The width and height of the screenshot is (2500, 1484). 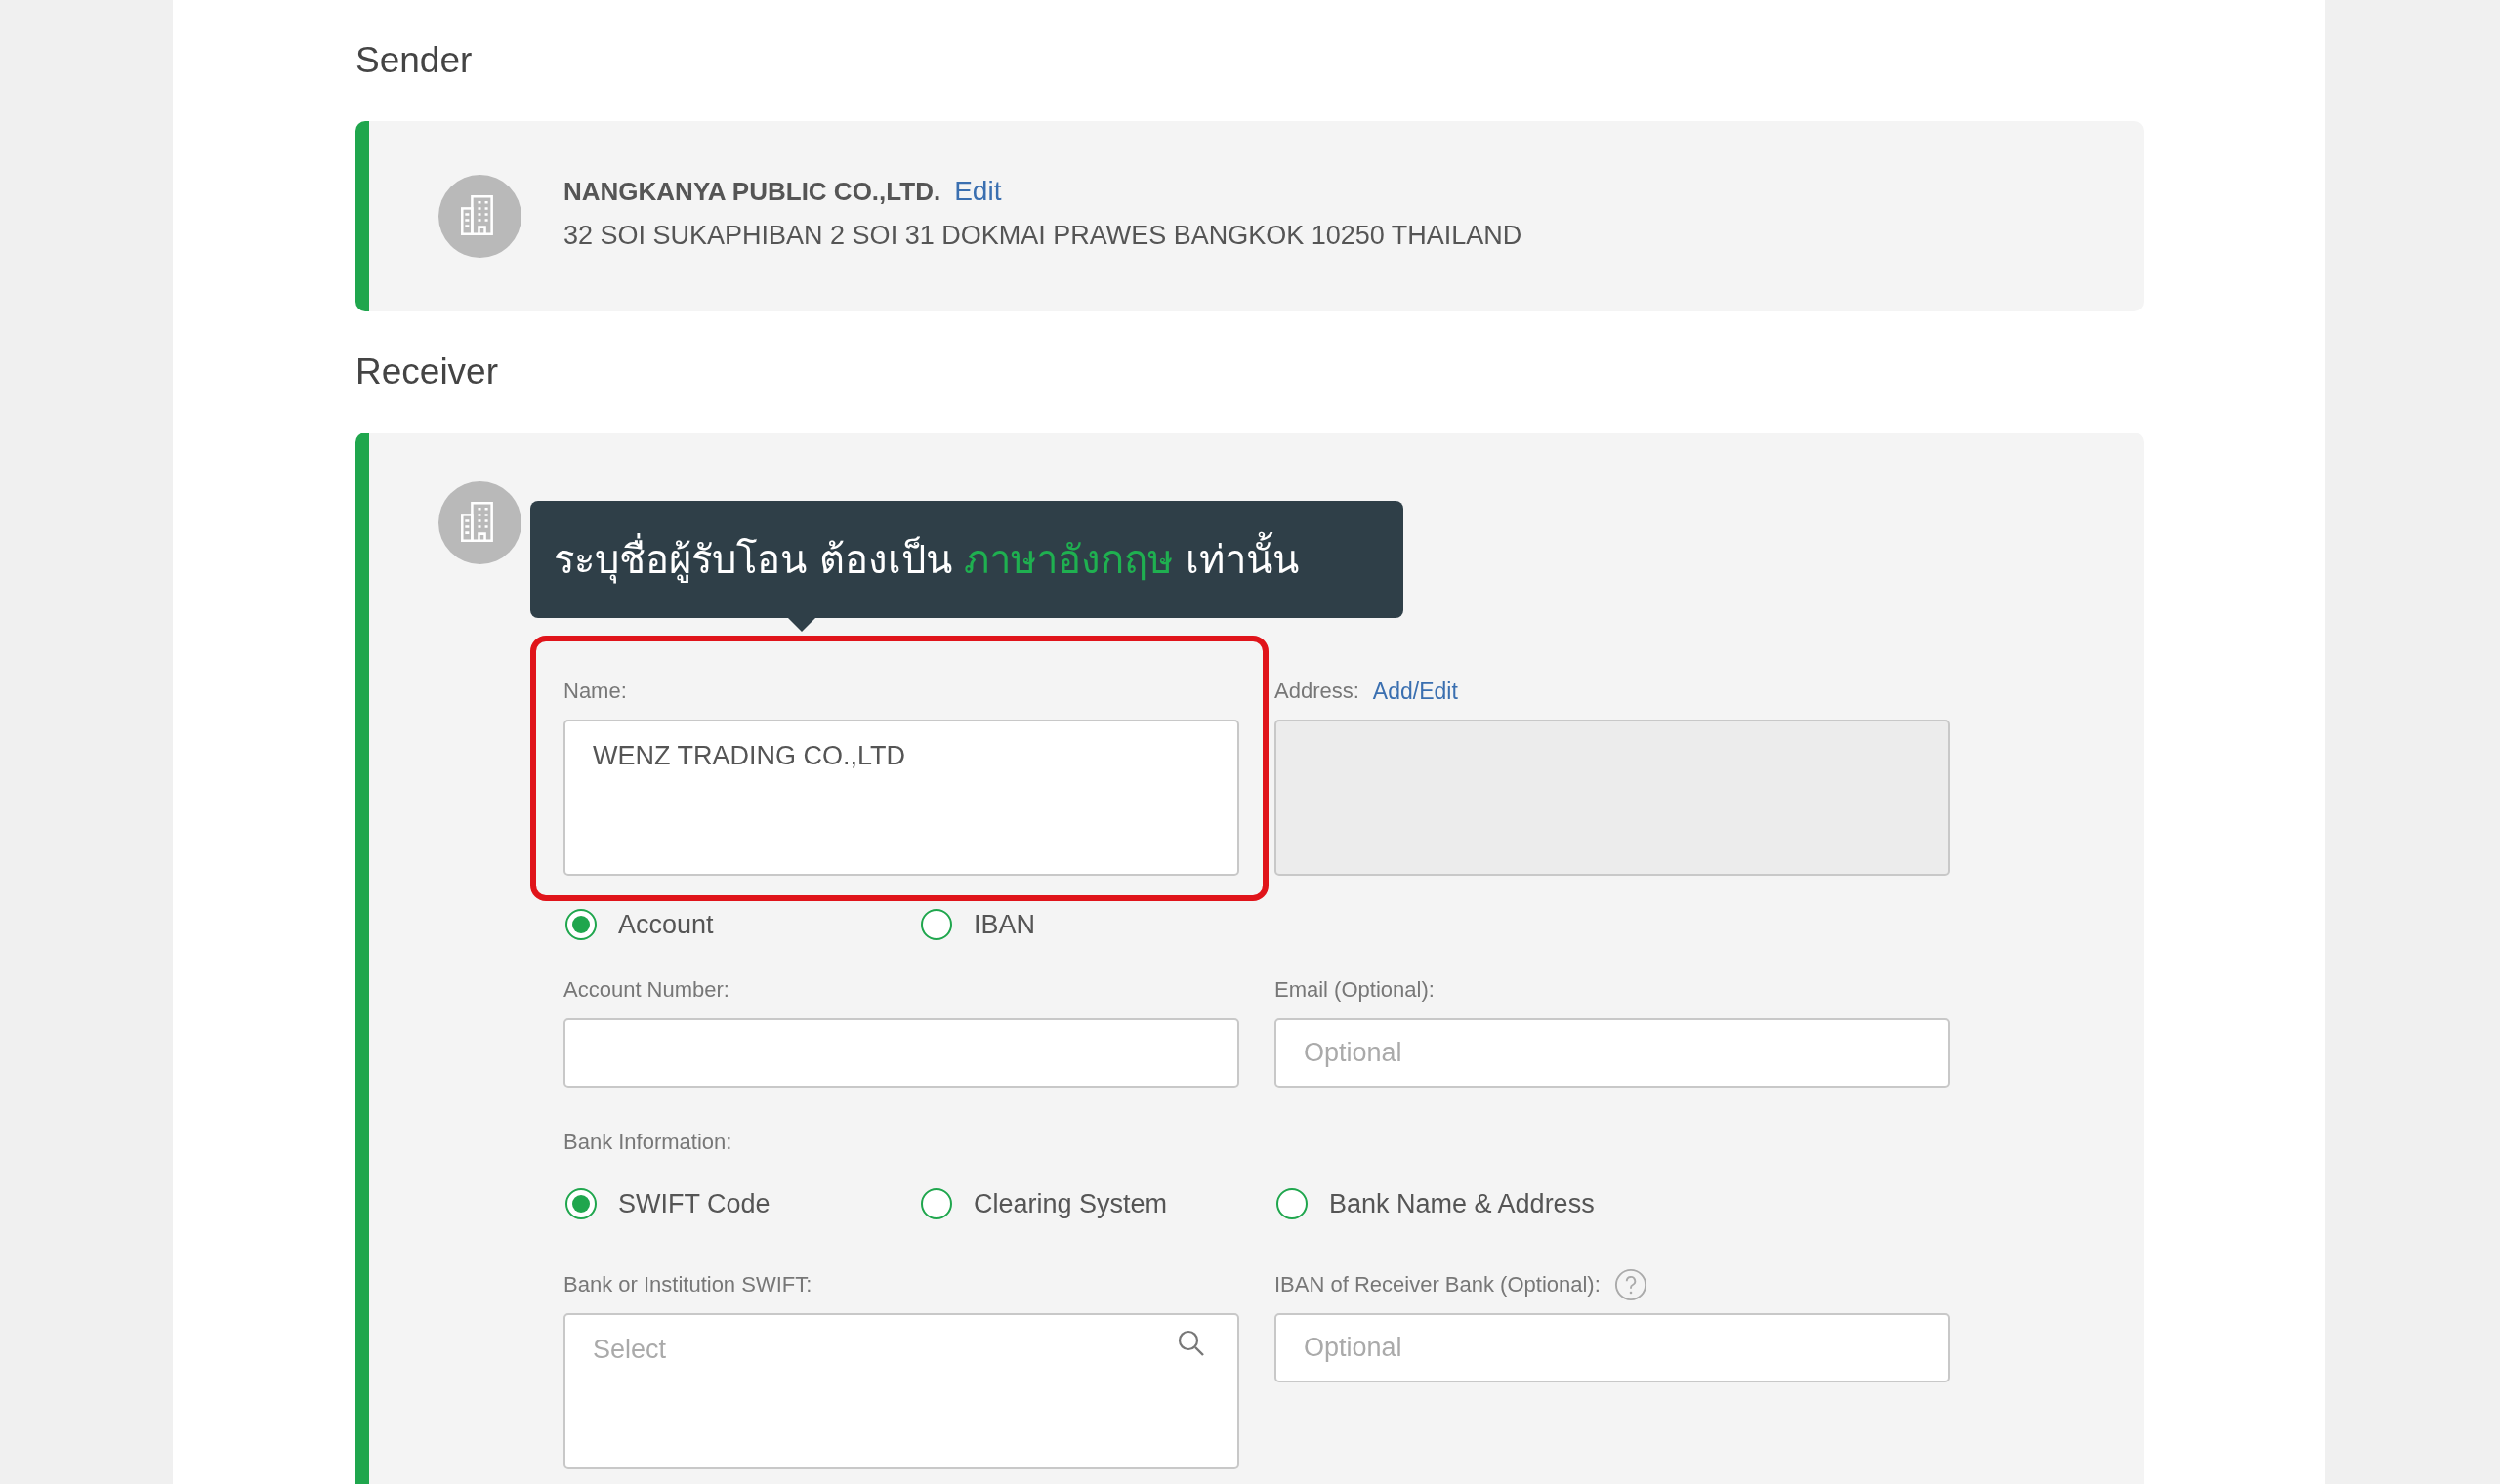 What do you see at coordinates (1071, 1204) in the screenshot?
I see `radio-label: Clearing System` at bounding box center [1071, 1204].